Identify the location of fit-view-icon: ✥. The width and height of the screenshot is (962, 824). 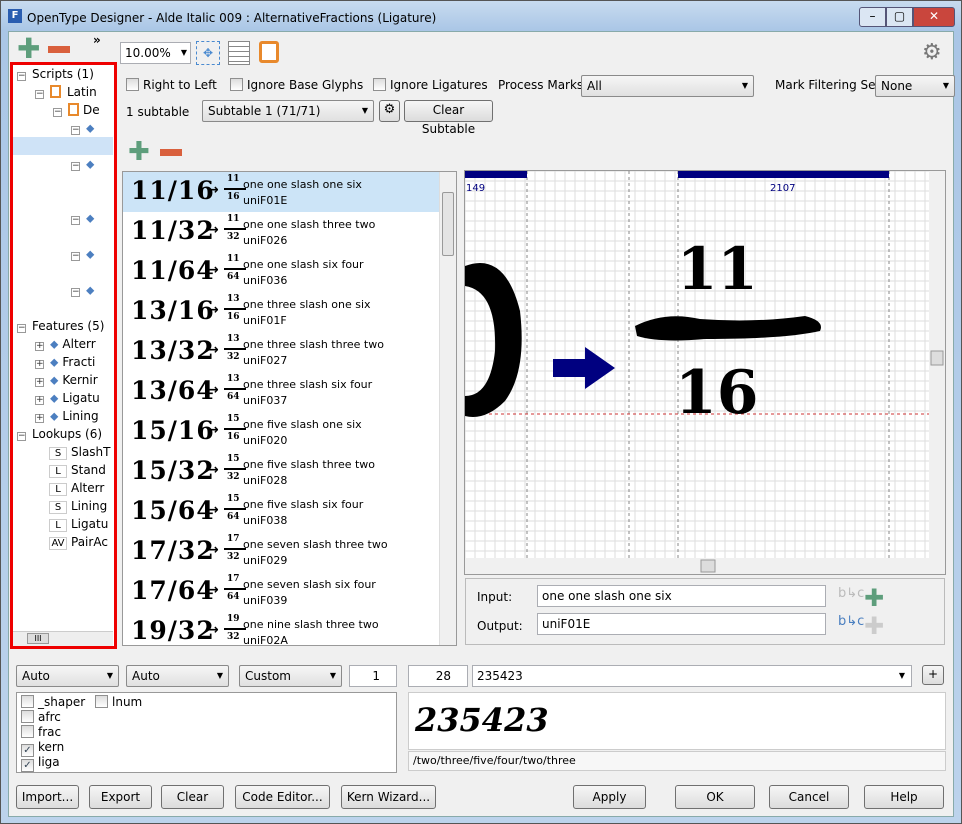
(208, 53).